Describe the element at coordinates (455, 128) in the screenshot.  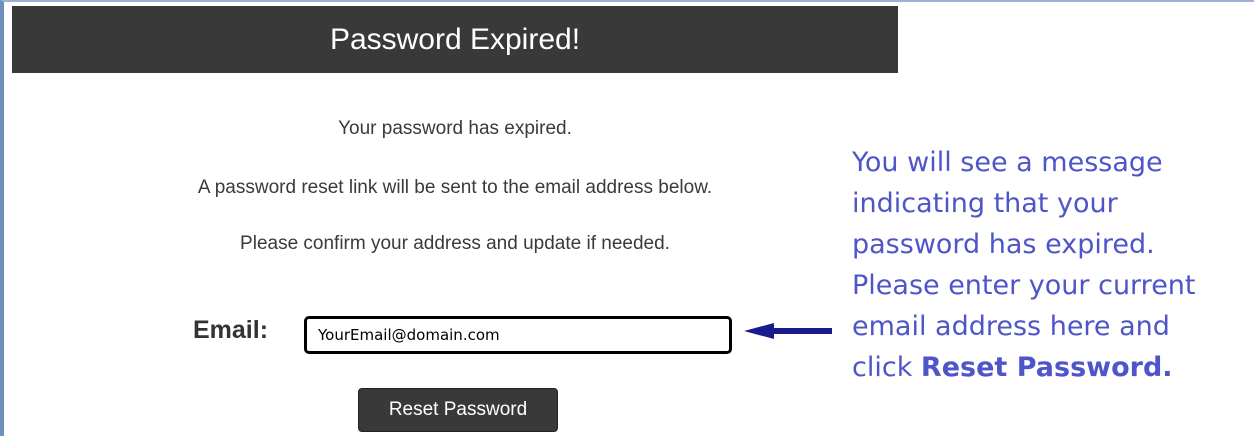
I see `expired-message: Your password has expired.` at that location.